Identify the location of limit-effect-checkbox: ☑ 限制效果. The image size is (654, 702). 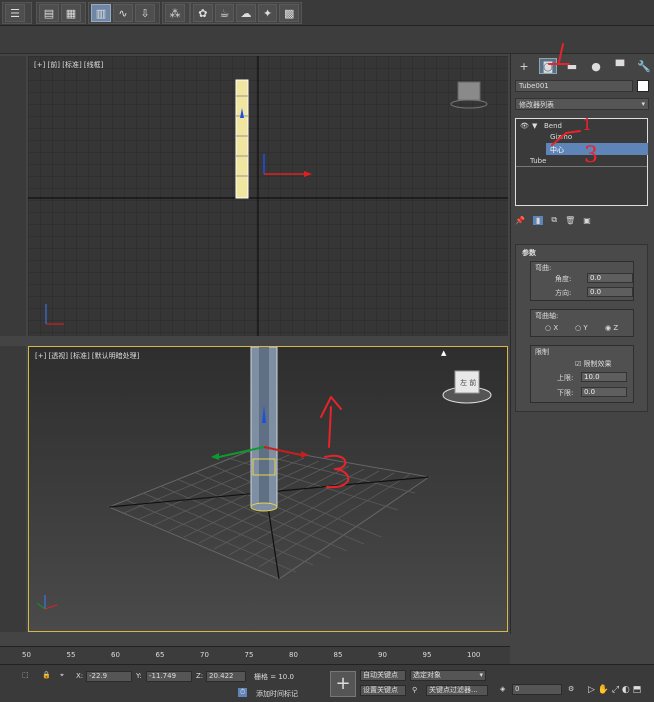
(593, 364).